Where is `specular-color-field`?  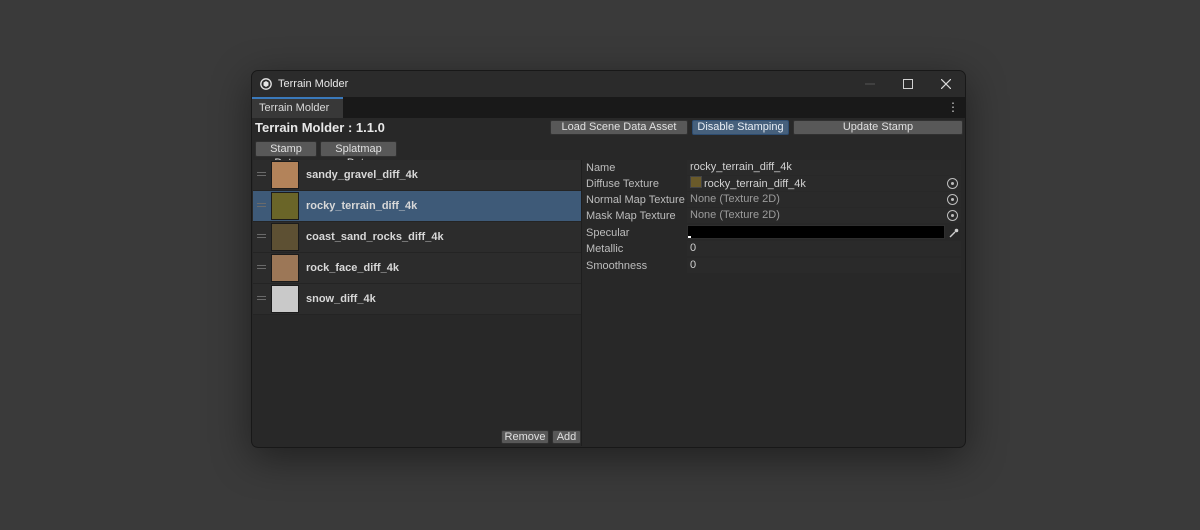 specular-color-field is located at coordinates (816, 232).